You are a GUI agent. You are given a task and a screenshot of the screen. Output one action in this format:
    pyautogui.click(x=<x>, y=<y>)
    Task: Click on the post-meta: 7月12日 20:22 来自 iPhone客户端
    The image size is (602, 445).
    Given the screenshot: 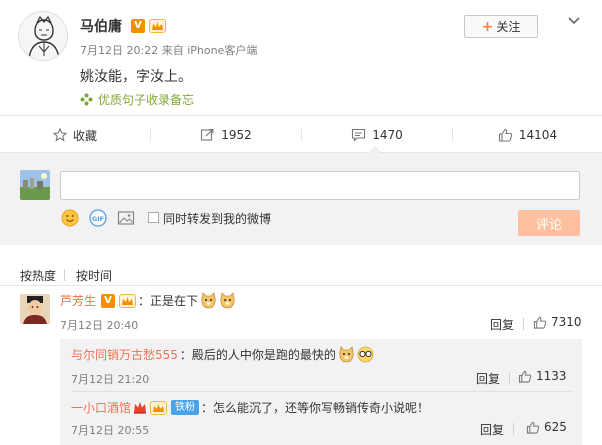 What is the action you would take?
    pyautogui.click(x=168, y=50)
    